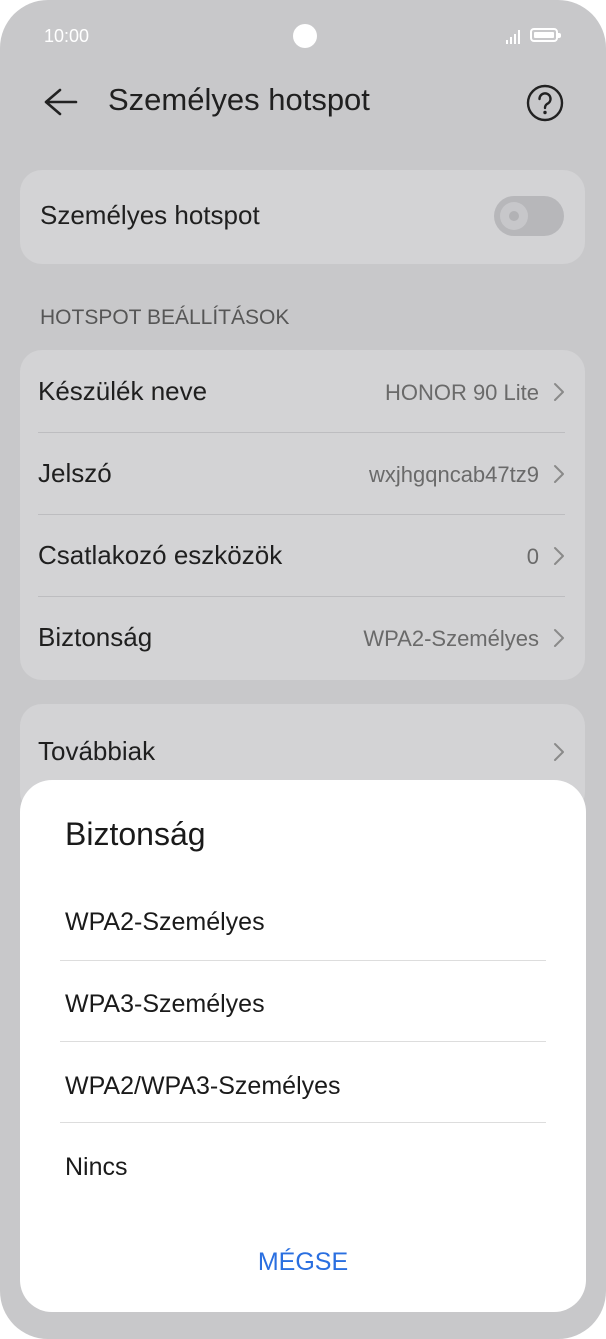 Image resolution: width=606 pixels, height=1339 pixels. I want to click on dialog-title: Biztonság, so click(135, 834).